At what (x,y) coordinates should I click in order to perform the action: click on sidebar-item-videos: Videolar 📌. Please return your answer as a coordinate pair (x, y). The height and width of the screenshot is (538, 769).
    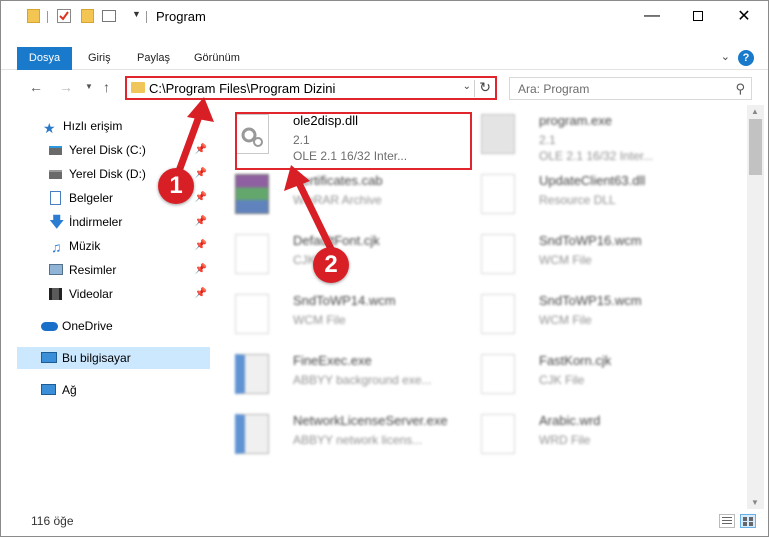
    Looking at the image, I should click on (113, 294).